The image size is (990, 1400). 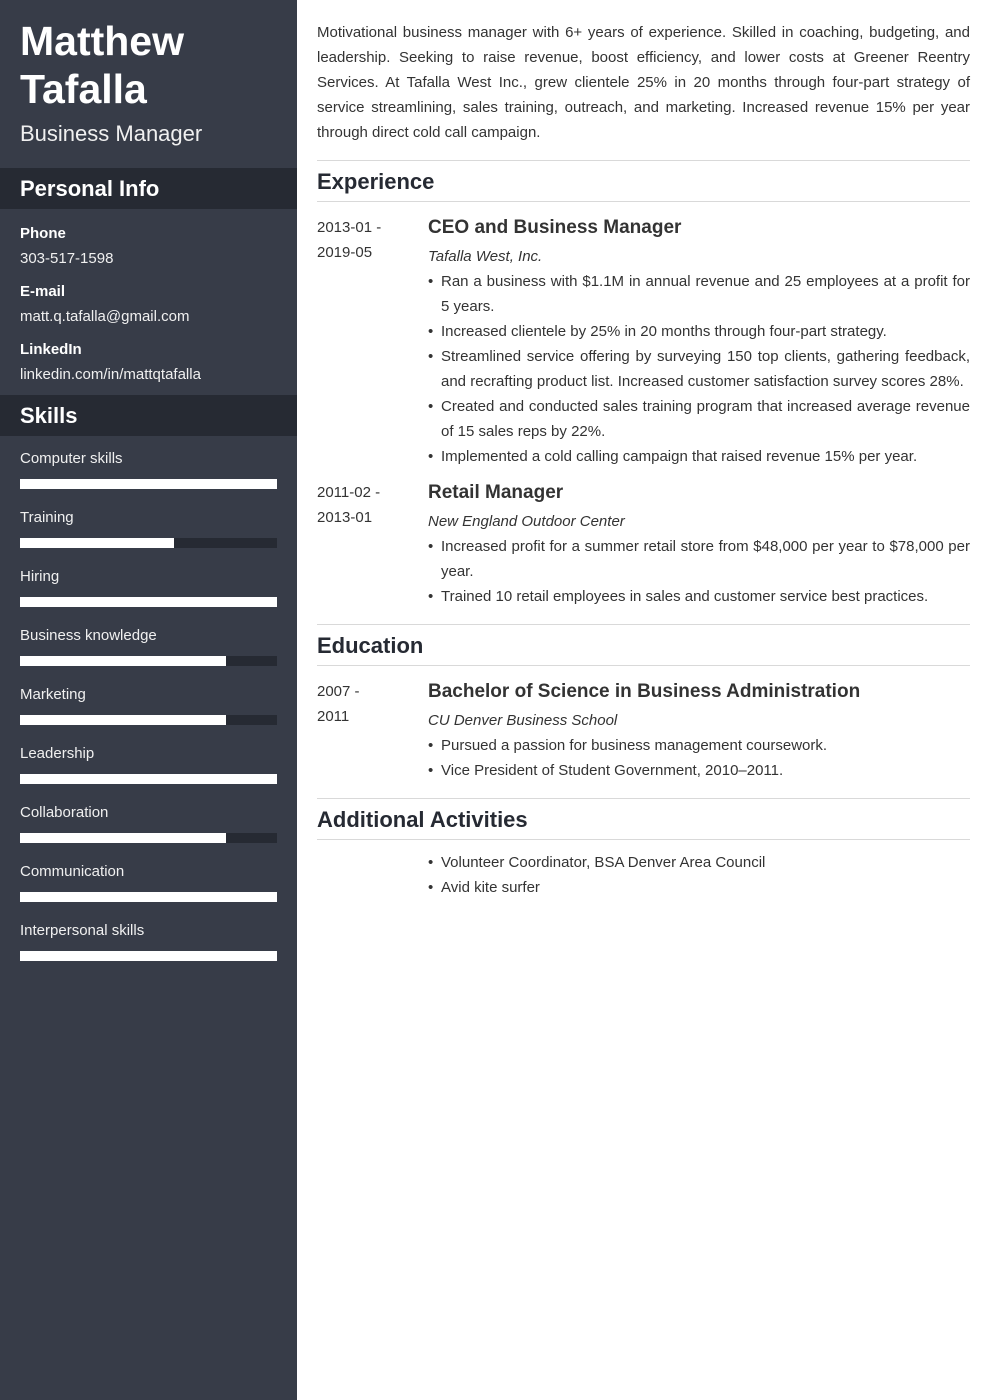 What do you see at coordinates (148, 770) in the screenshot?
I see `skill-item: Leadership` at bounding box center [148, 770].